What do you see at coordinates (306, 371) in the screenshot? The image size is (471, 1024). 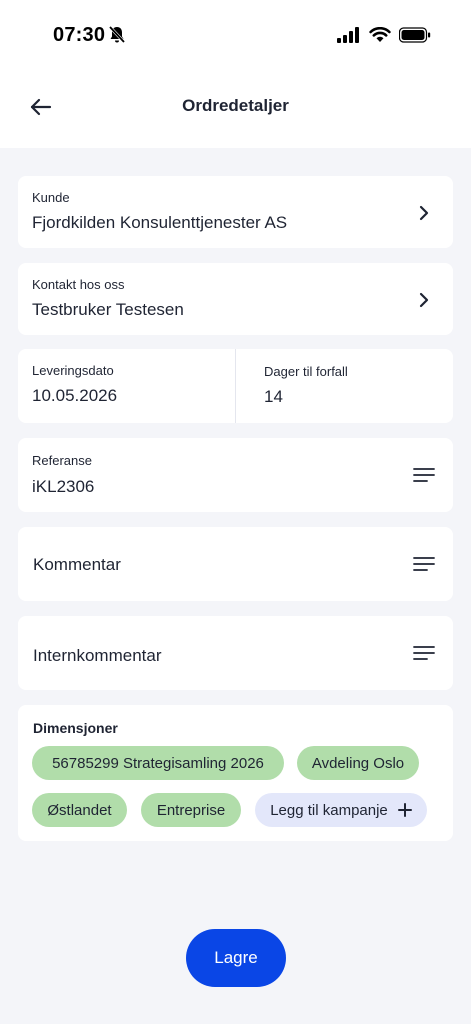 I see `due-days-label: Dager til forfall` at bounding box center [306, 371].